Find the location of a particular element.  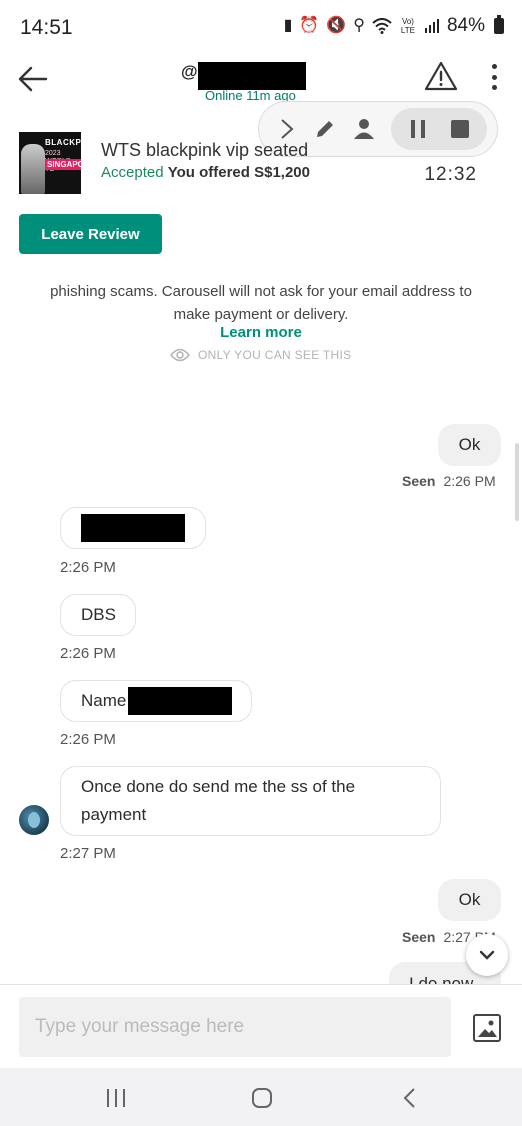

signal-icon is located at coordinates (431, 26).